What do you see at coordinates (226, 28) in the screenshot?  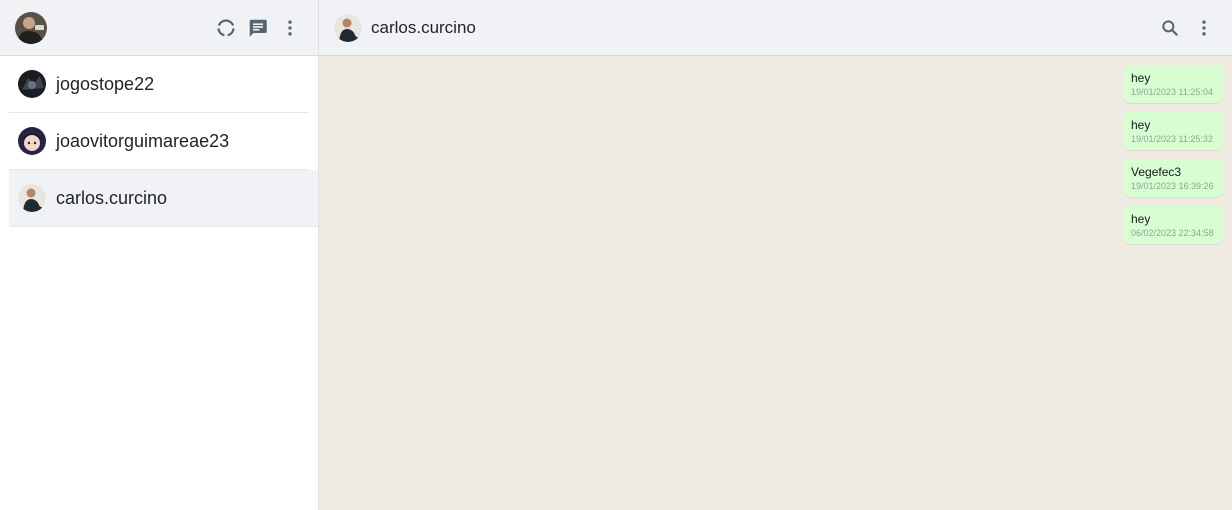 I see `status-icon` at bounding box center [226, 28].